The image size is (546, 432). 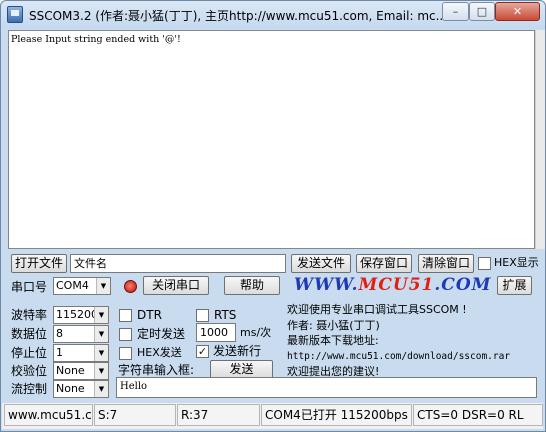 I want to click on data-bits-select: 8 ▼, so click(x=81, y=334).